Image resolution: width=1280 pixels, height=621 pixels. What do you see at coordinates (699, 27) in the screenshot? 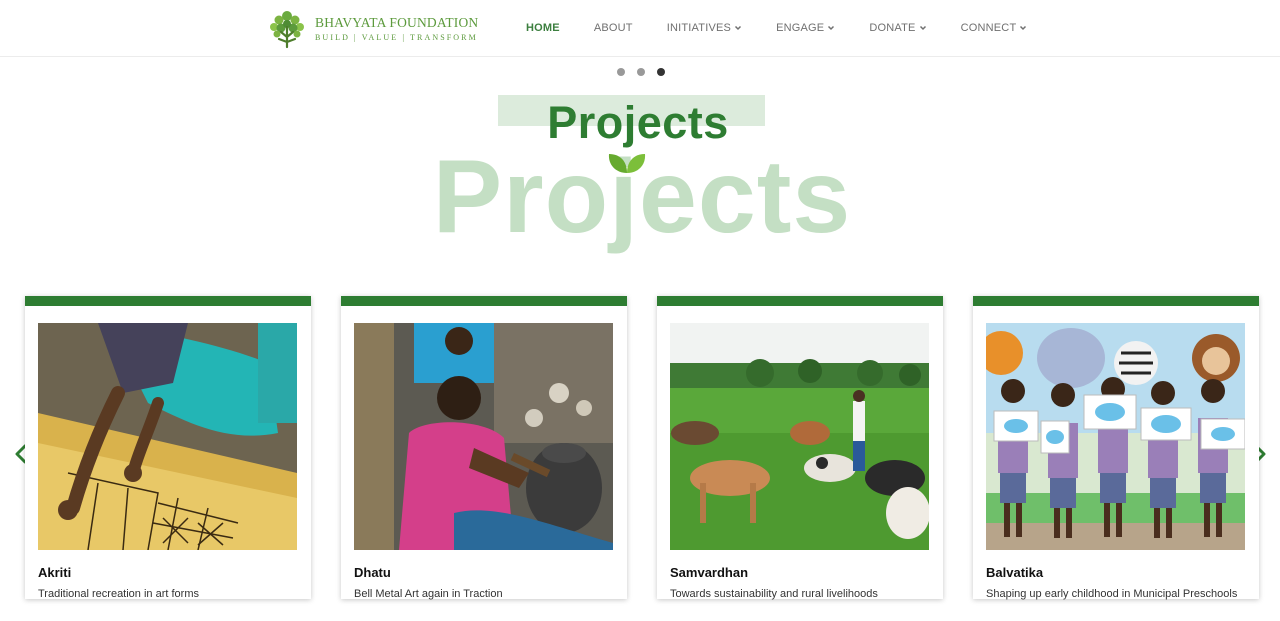
I see `nav-item-label: INITIATIVES` at bounding box center [699, 27].